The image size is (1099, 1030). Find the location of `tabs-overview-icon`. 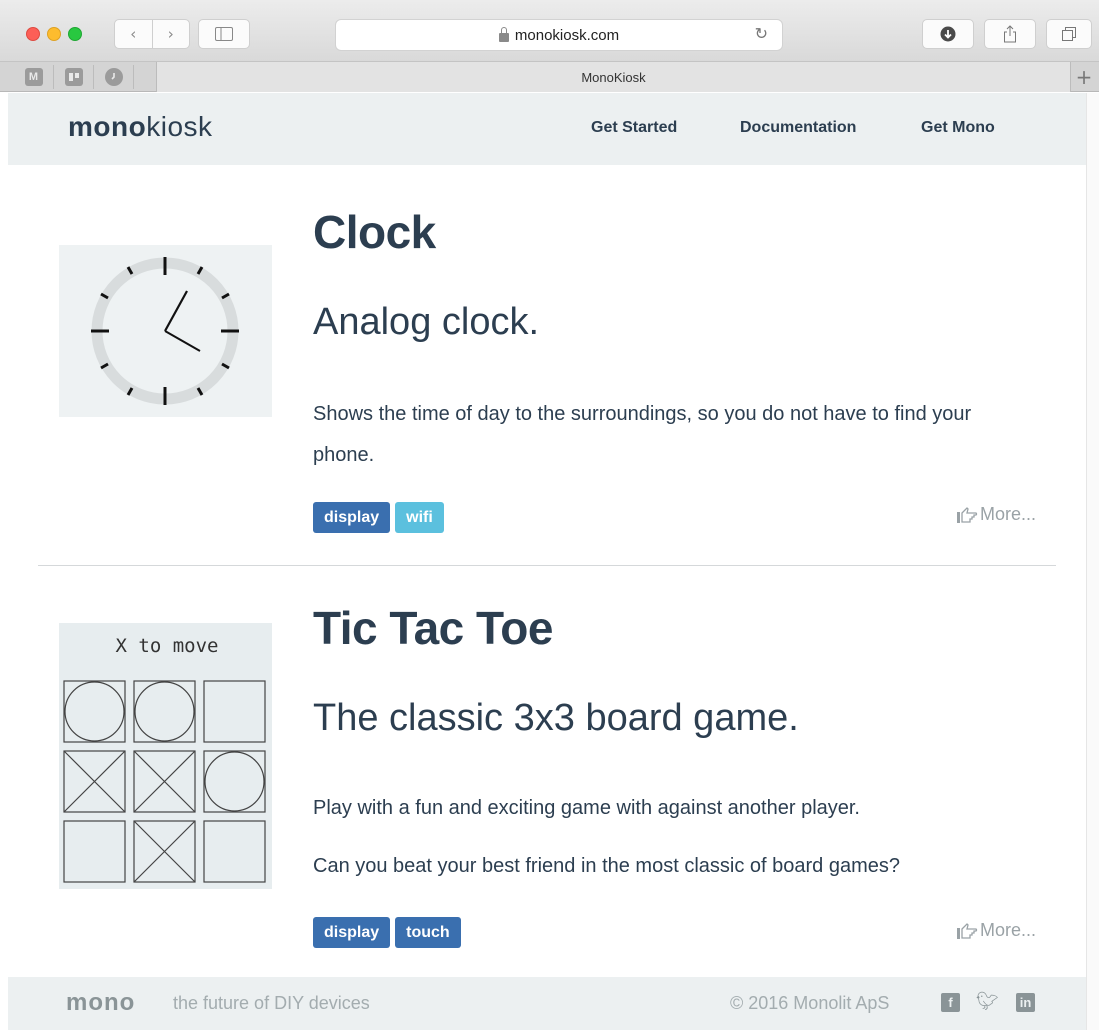

tabs-overview-icon is located at coordinates (1069, 34).